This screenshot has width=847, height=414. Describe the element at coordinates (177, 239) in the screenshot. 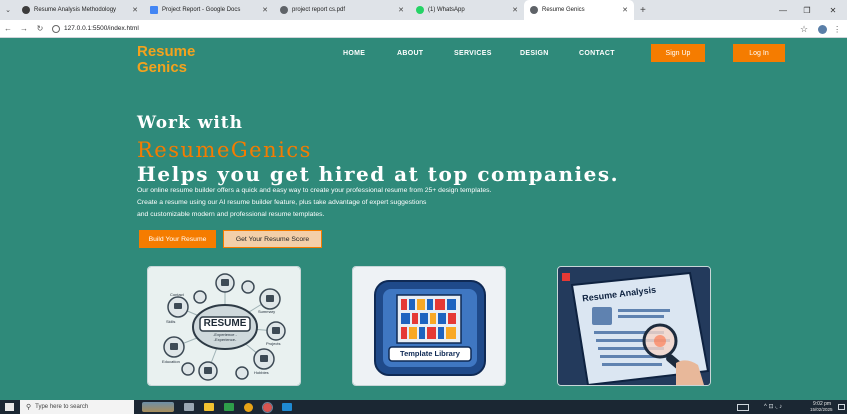

I see `build-resume-button: Build Your Resume` at that location.